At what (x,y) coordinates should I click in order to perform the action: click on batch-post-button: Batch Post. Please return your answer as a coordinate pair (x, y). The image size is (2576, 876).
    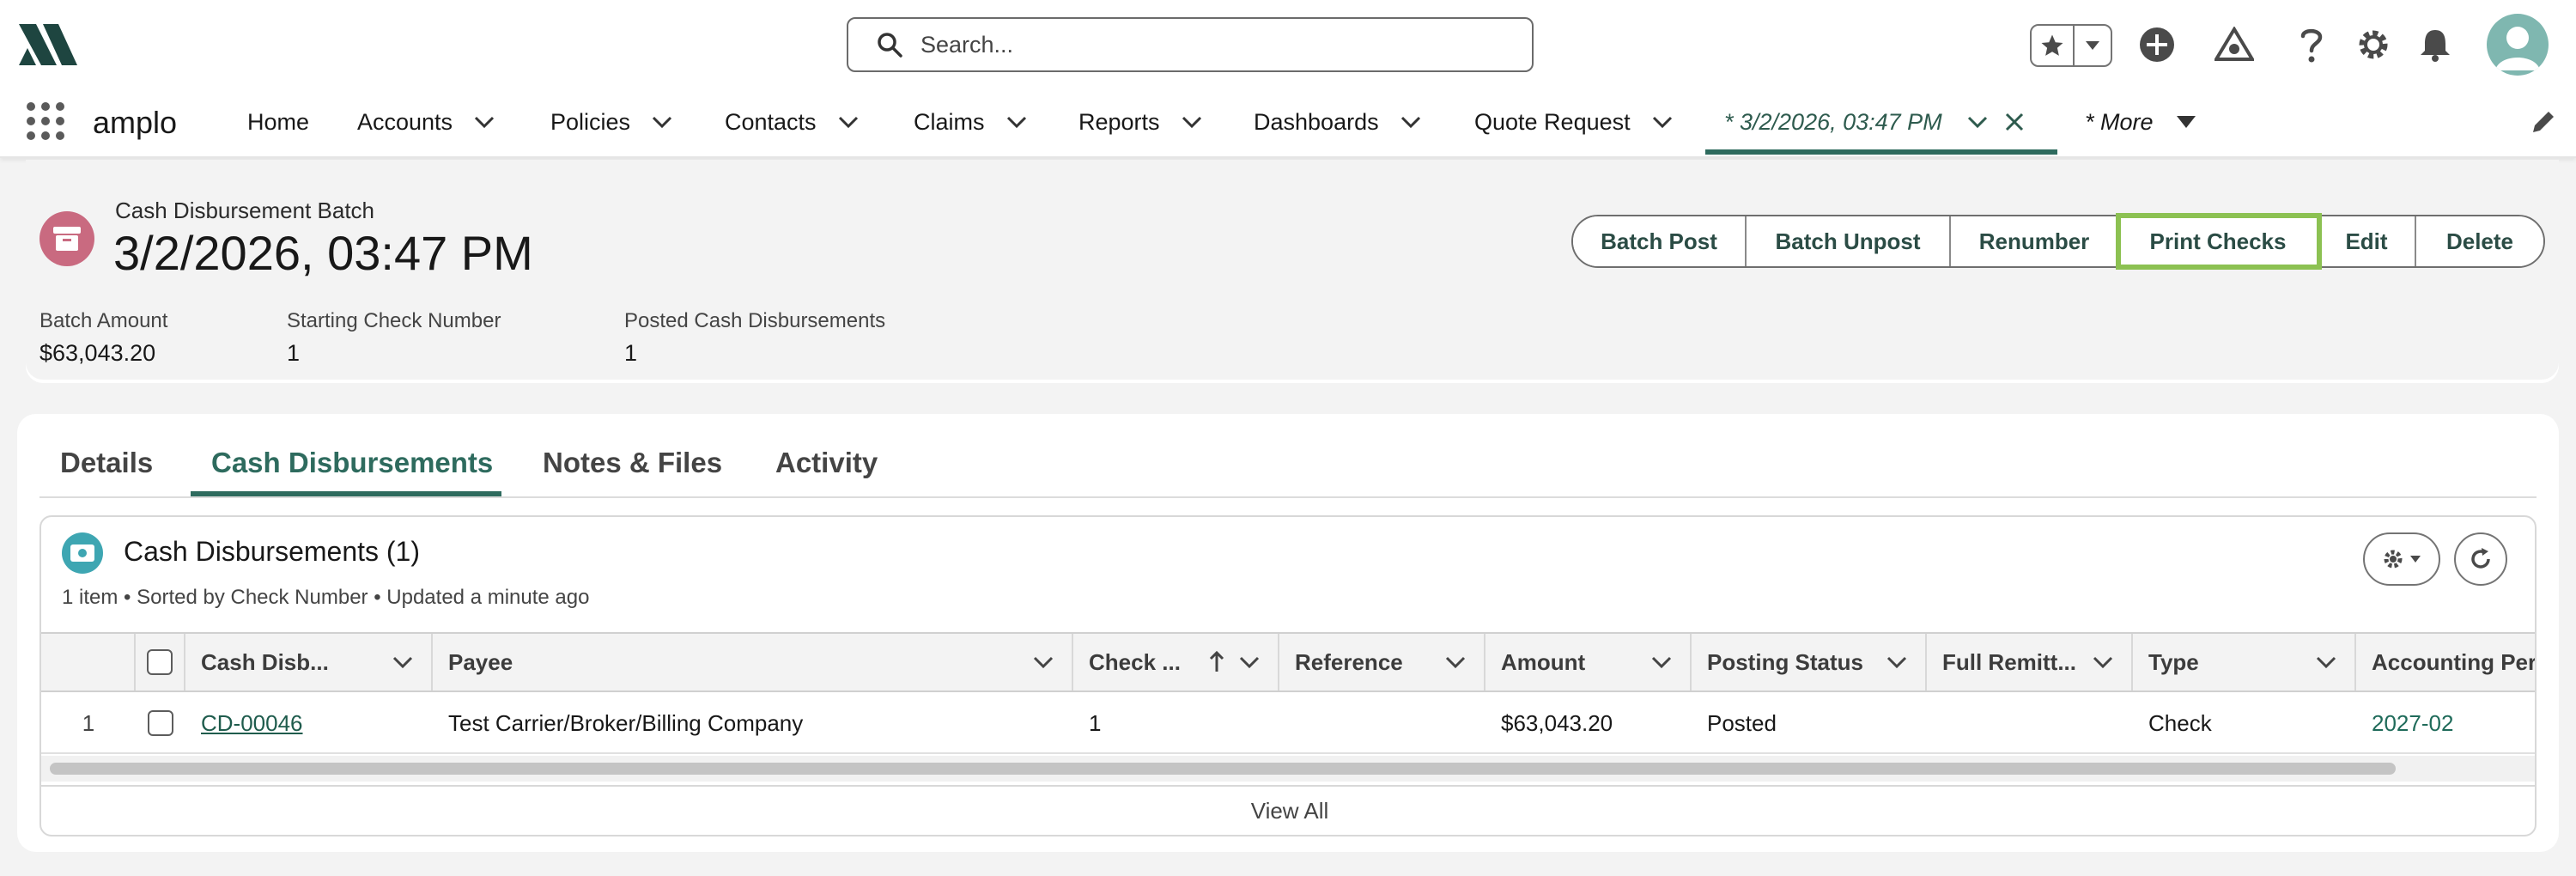
    Looking at the image, I should click on (1660, 241).